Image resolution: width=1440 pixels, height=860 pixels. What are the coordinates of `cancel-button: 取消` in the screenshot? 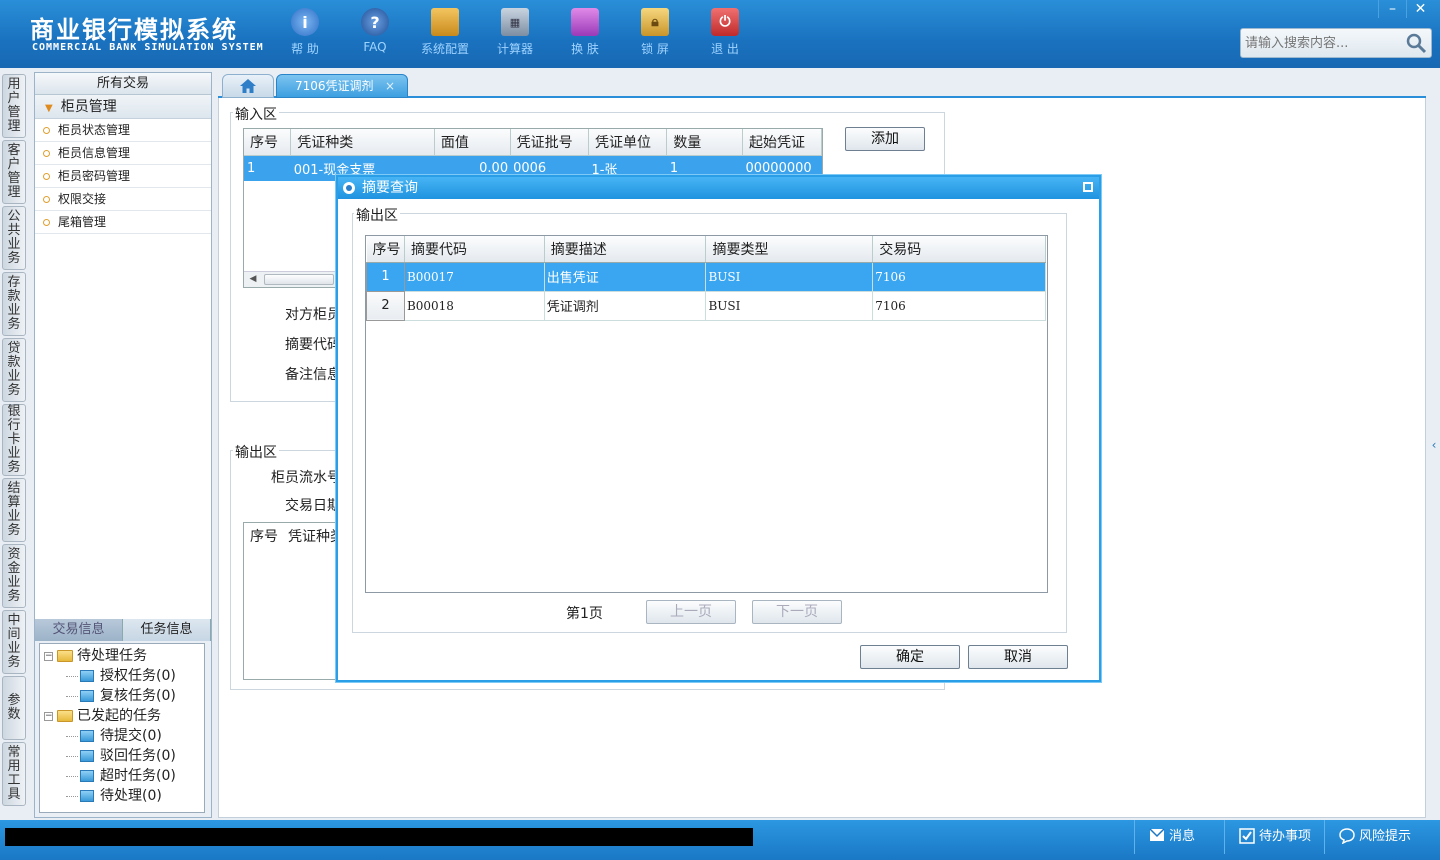 It's located at (1018, 657).